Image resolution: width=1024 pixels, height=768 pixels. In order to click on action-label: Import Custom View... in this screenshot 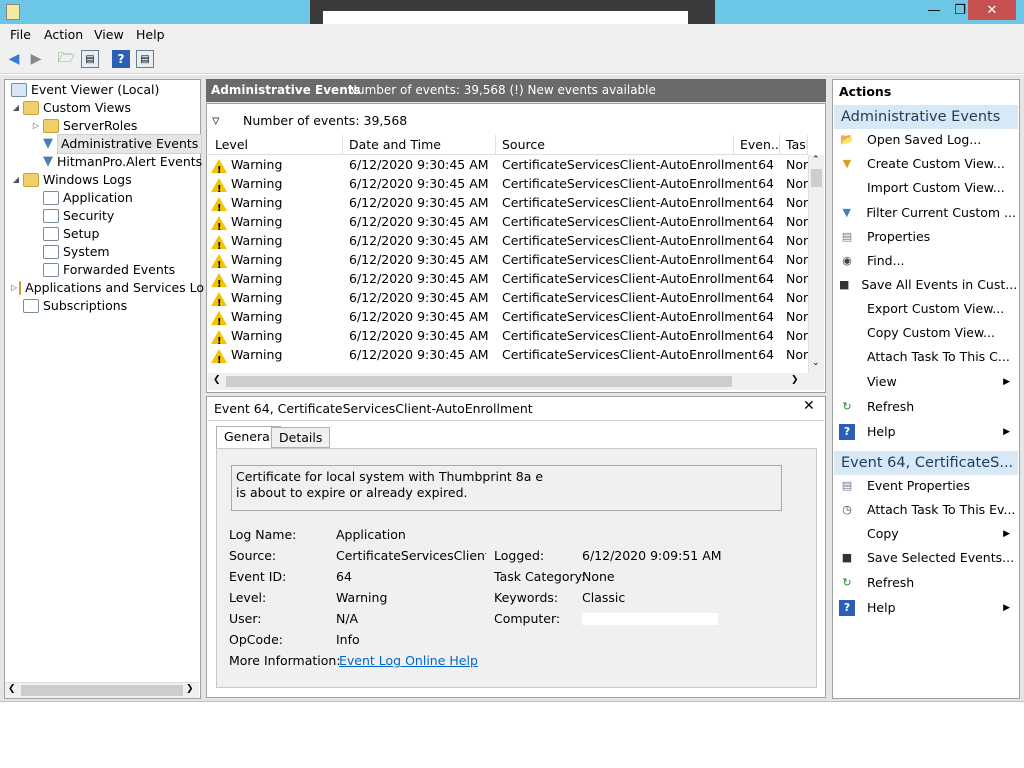, I will do `click(936, 187)`.